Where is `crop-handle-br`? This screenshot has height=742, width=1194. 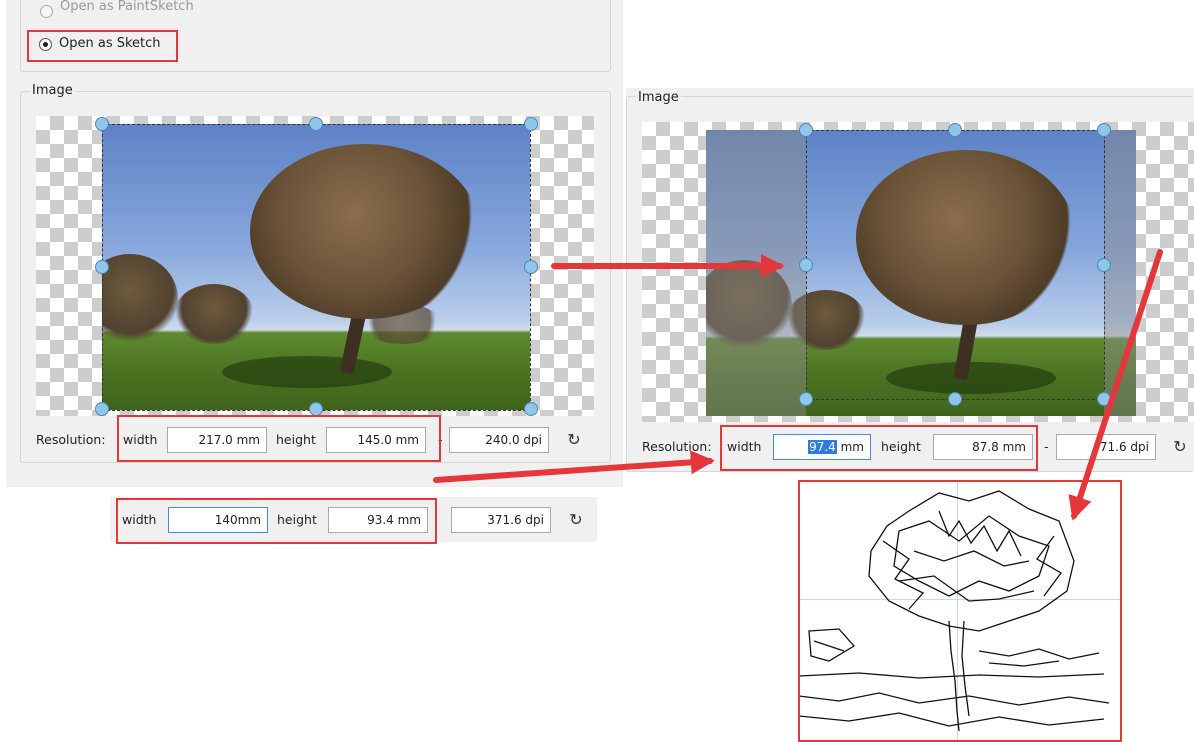 crop-handle-br is located at coordinates (531, 409).